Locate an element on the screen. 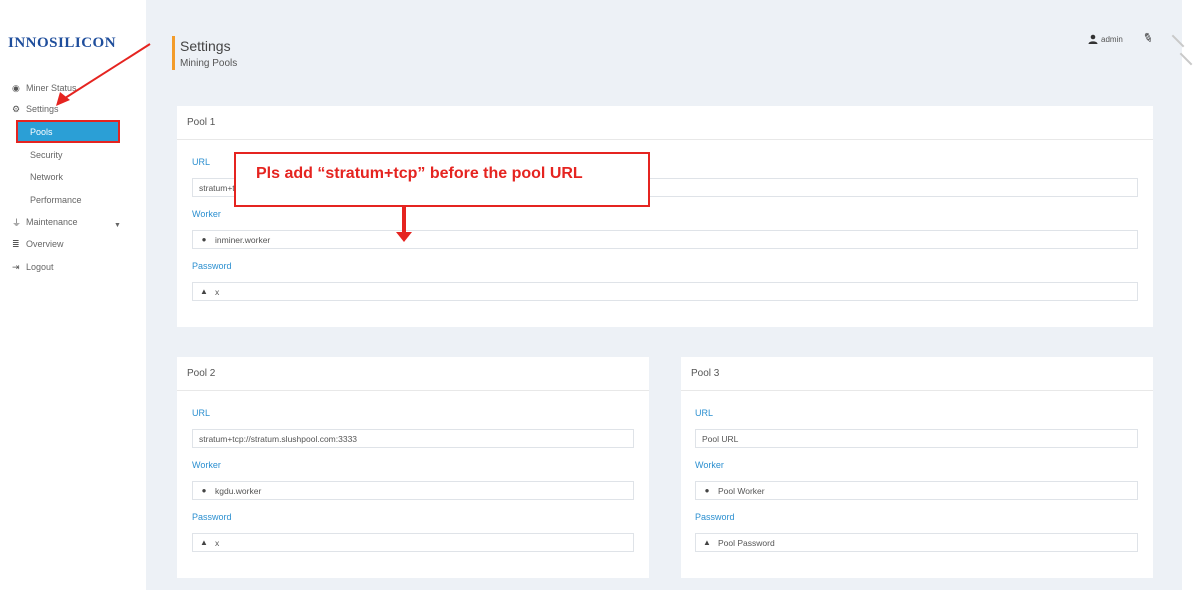 Image resolution: width=1196 pixels, height=590 pixels. right-edge is located at coordinates (1189, 295).